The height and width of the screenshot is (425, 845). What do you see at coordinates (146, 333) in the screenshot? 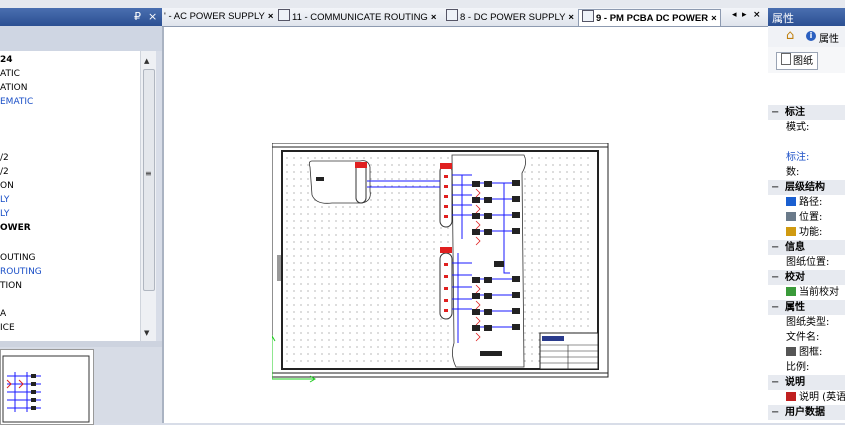
I see `scroll-down-arrow-icon: ▼` at bounding box center [146, 333].